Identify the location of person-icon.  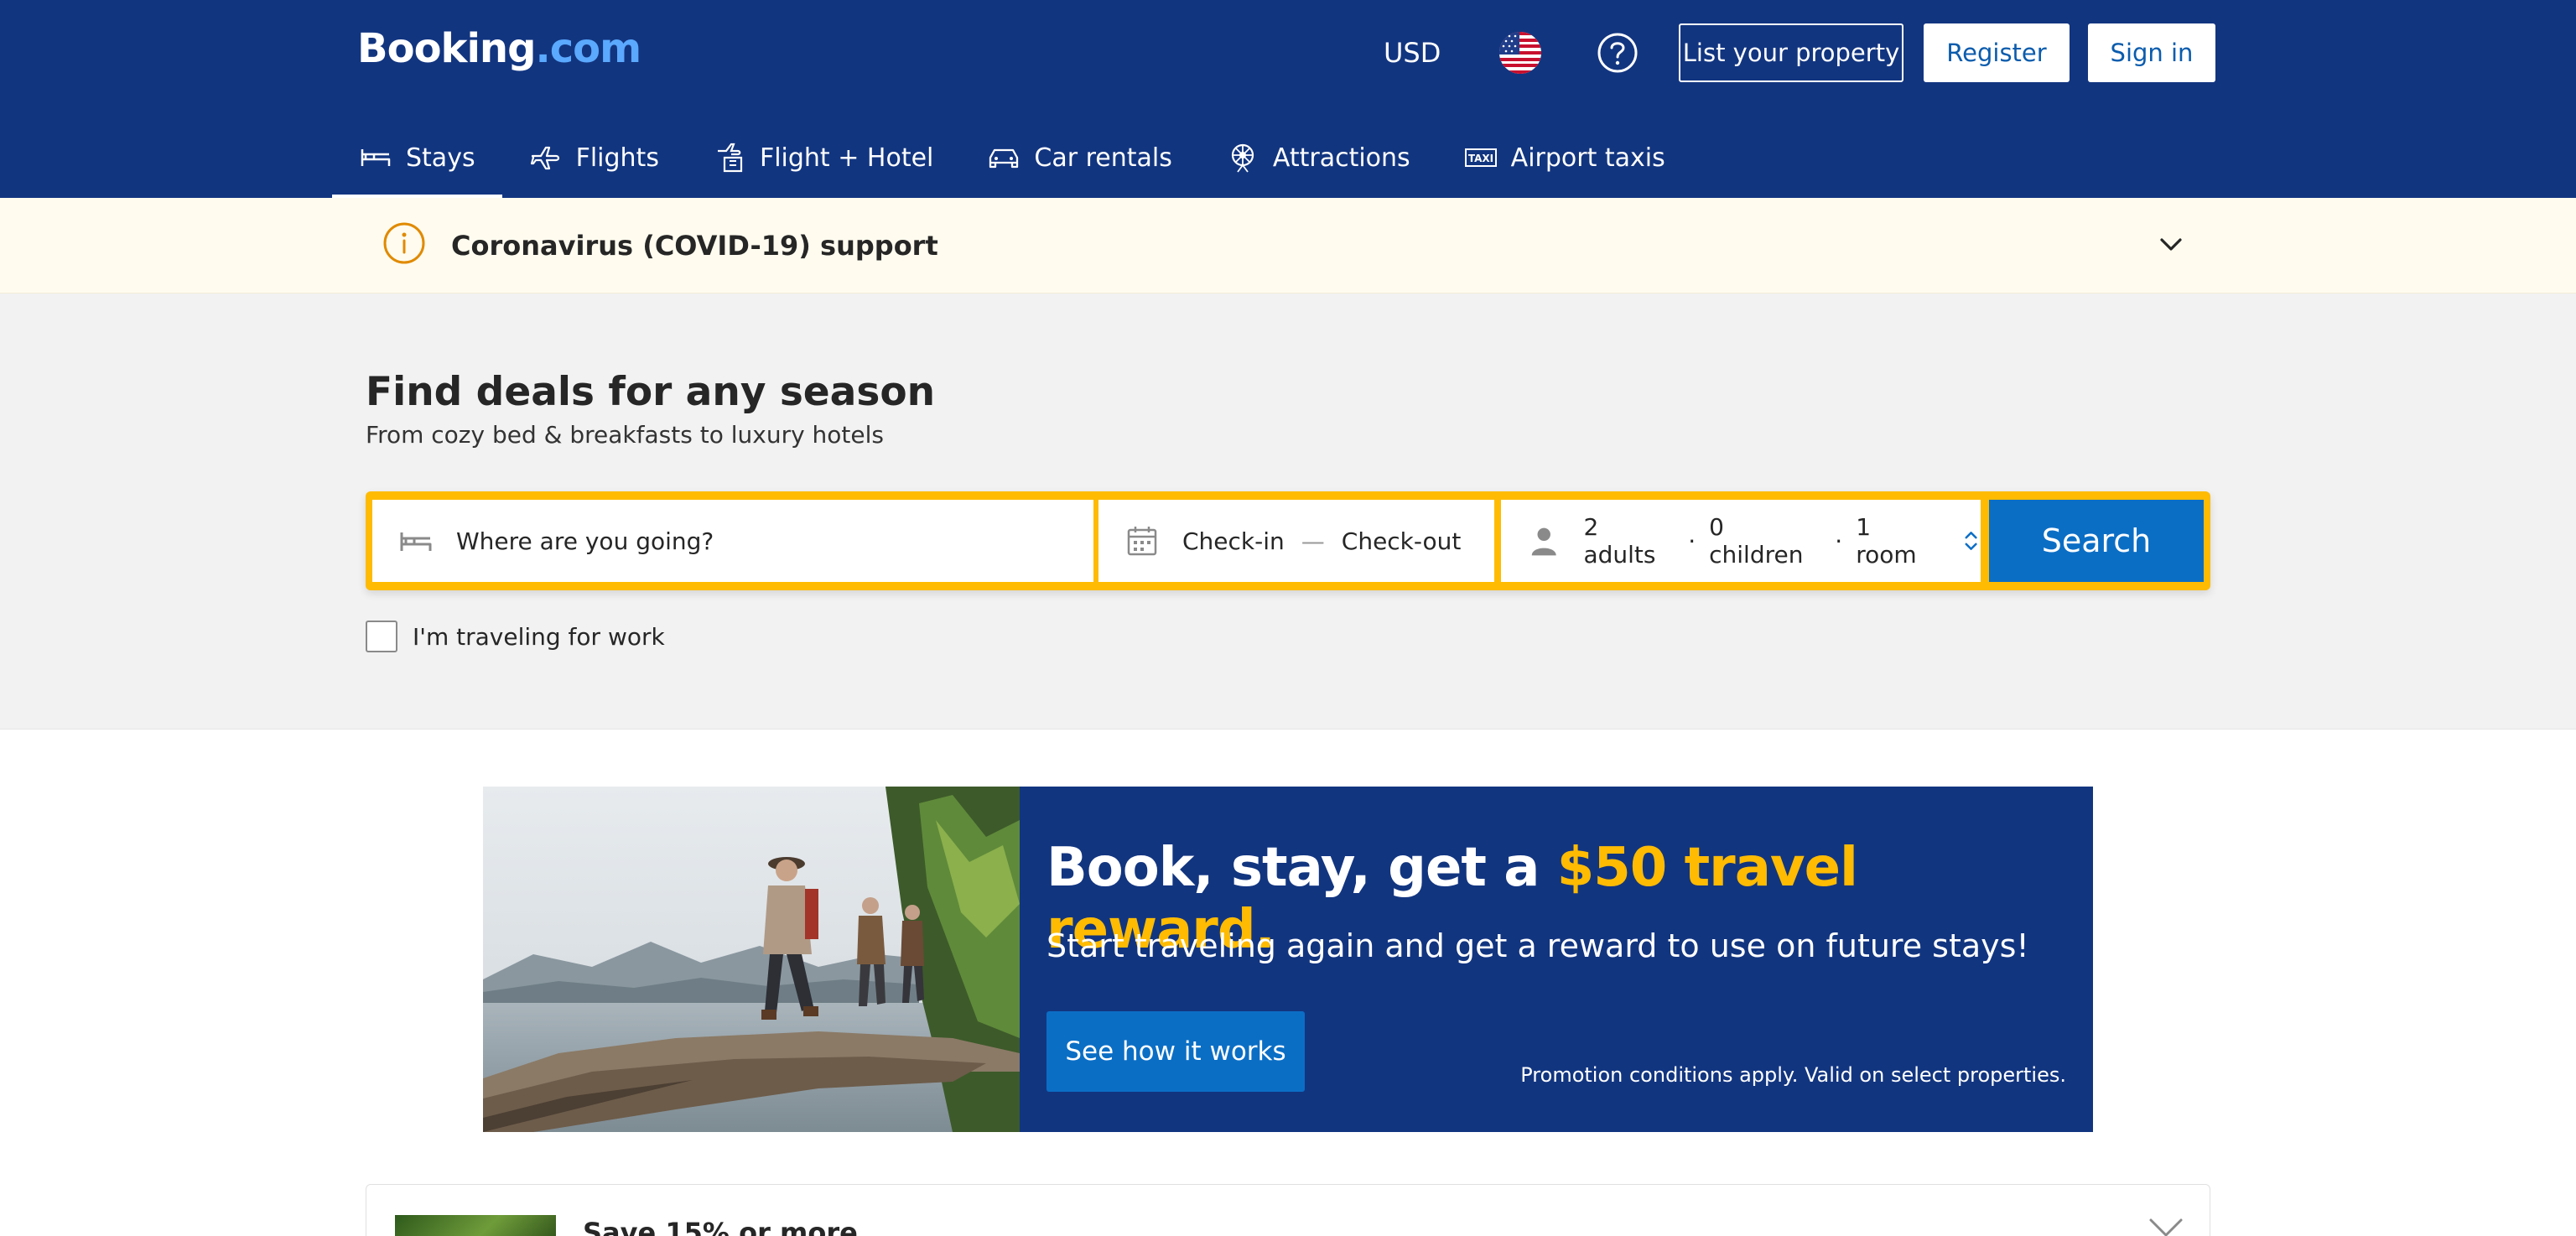
(1543, 541).